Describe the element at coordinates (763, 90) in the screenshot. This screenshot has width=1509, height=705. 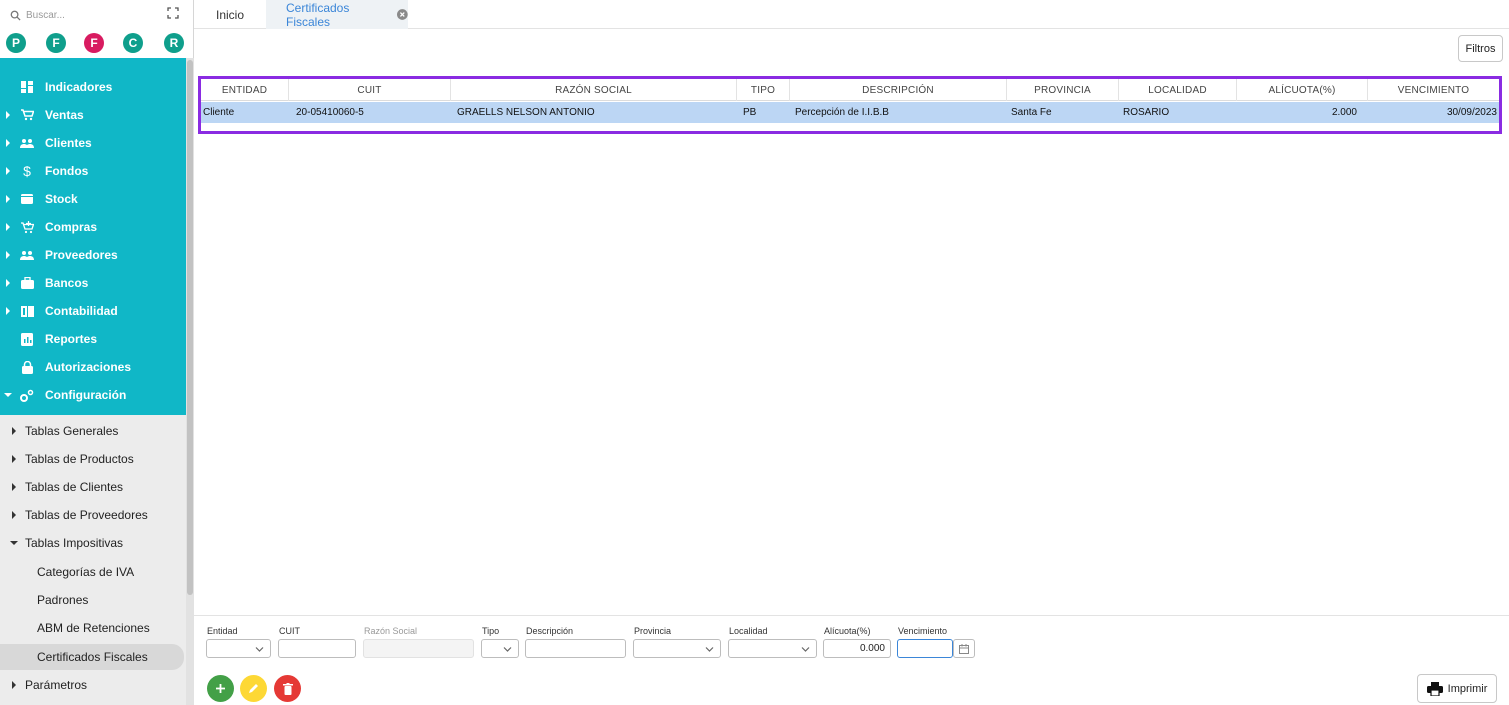
I see `column-header-tipo: TIPO` at that location.